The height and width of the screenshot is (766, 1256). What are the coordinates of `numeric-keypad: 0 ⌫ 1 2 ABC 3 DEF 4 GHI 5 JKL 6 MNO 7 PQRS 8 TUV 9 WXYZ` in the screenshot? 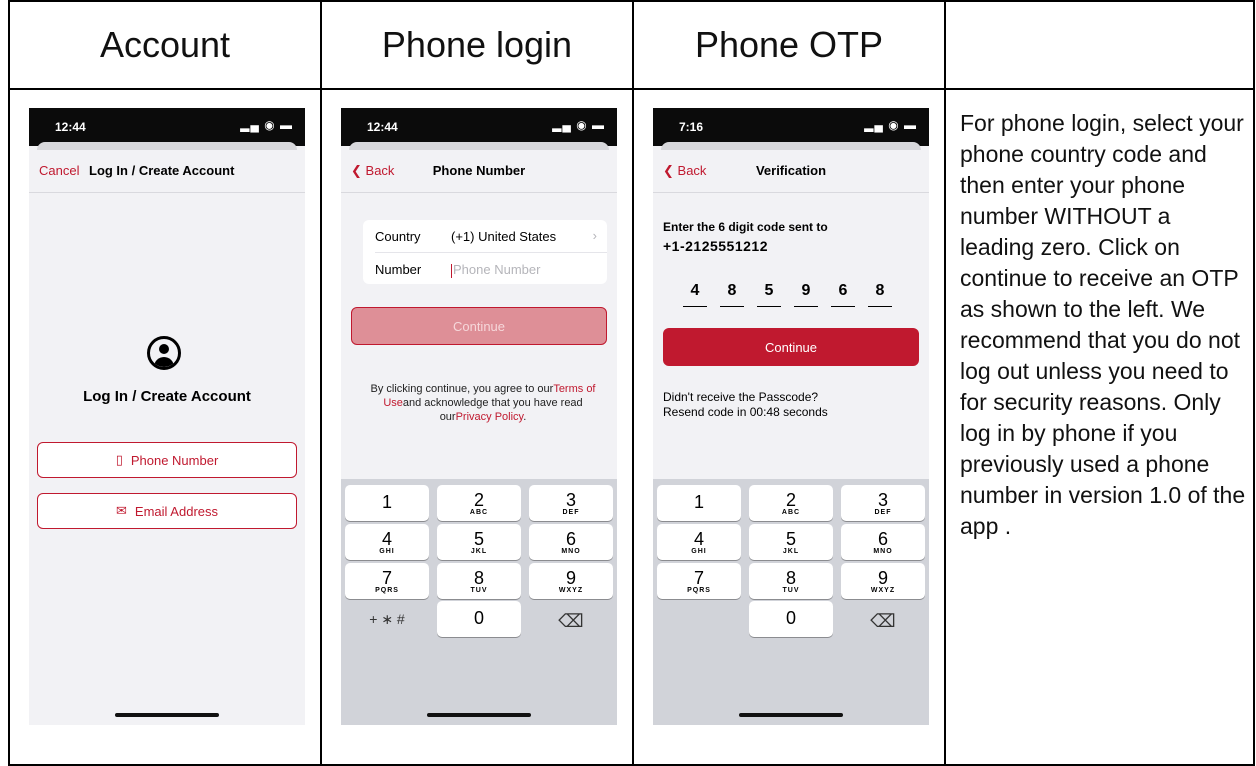 It's located at (791, 602).